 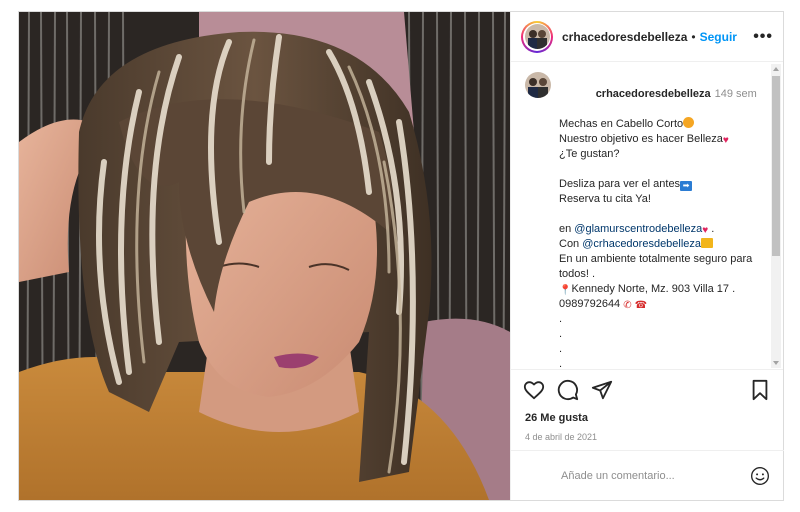 What do you see at coordinates (776, 363) in the screenshot?
I see `scroll-down-icon` at bounding box center [776, 363].